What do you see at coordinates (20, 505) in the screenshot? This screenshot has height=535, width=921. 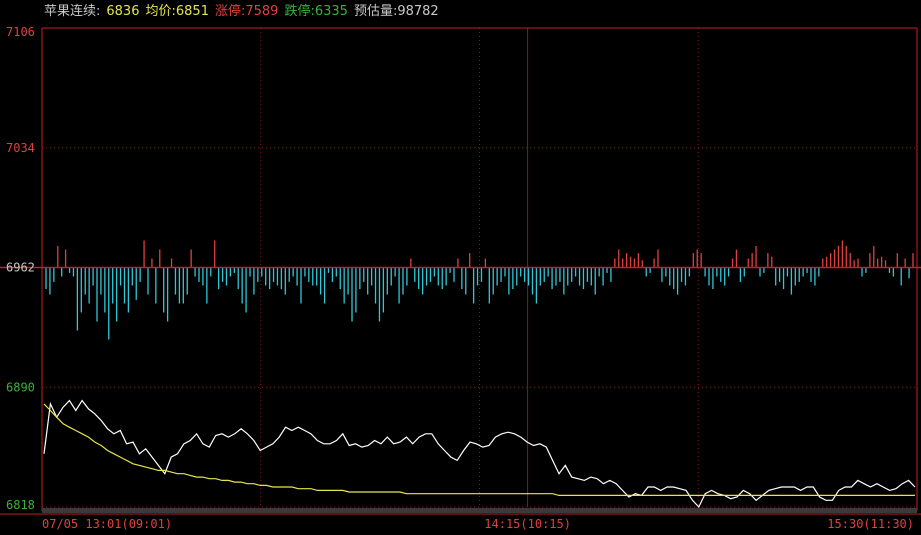 I see `y-tick-label: 6818` at bounding box center [20, 505].